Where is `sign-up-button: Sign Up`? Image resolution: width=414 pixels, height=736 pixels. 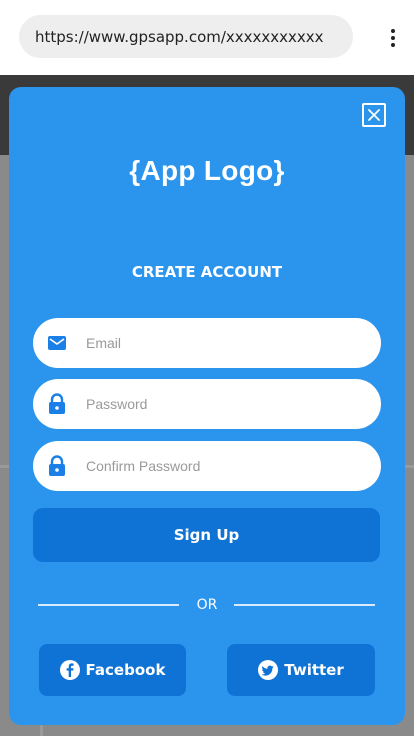 sign-up-button: Sign Up is located at coordinates (206, 535).